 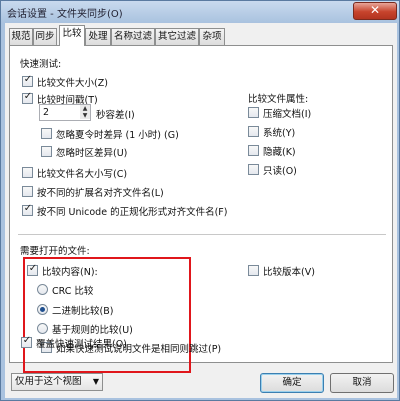 What do you see at coordinates (115, 115) in the screenshot?
I see `tolerance-label: 秒容差(I)` at bounding box center [115, 115].